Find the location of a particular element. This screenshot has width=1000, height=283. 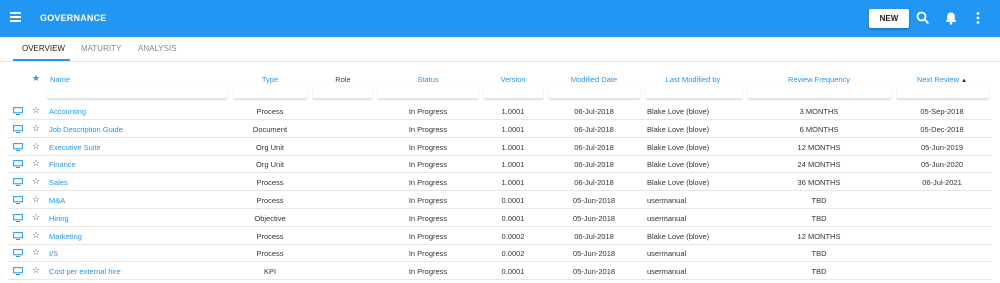

column-header-review-frequency: Review Frequency is located at coordinates (819, 79).